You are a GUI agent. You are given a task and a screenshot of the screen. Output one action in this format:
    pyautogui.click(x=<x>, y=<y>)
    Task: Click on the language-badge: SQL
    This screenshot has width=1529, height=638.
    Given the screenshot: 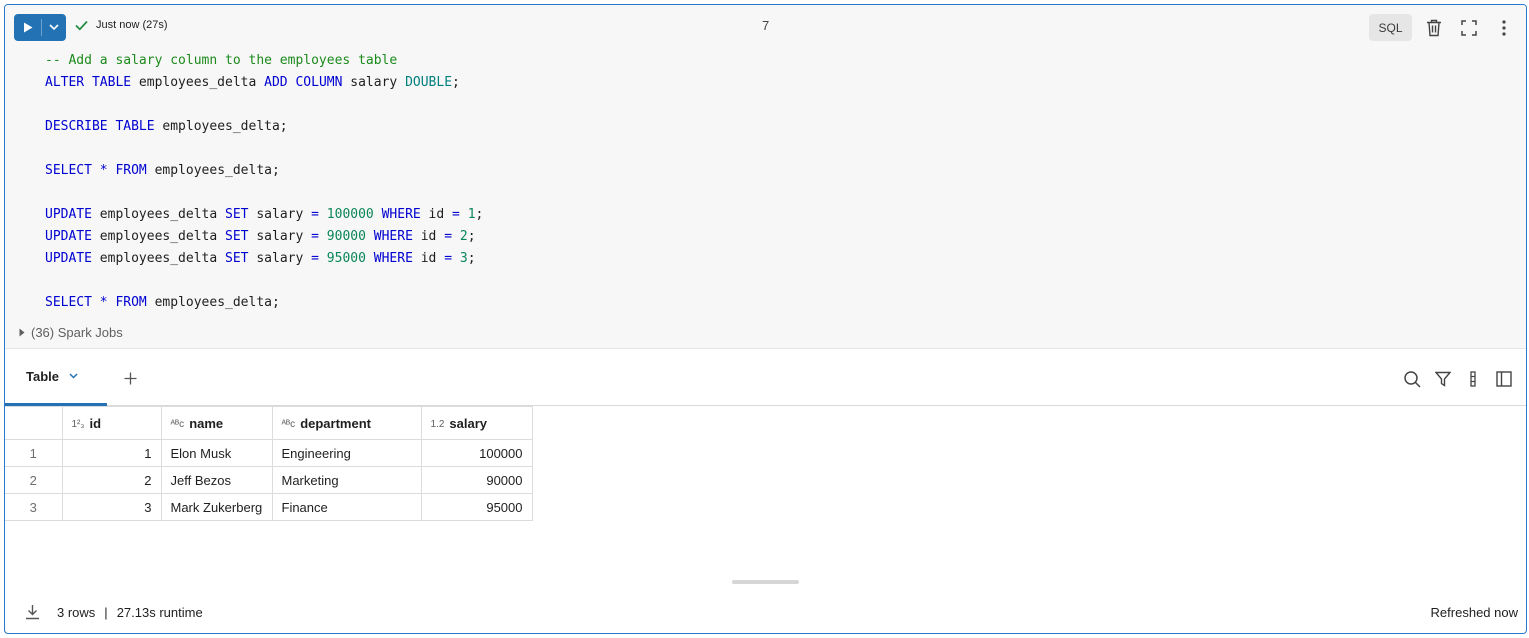 What is the action you would take?
    pyautogui.click(x=1390, y=27)
    